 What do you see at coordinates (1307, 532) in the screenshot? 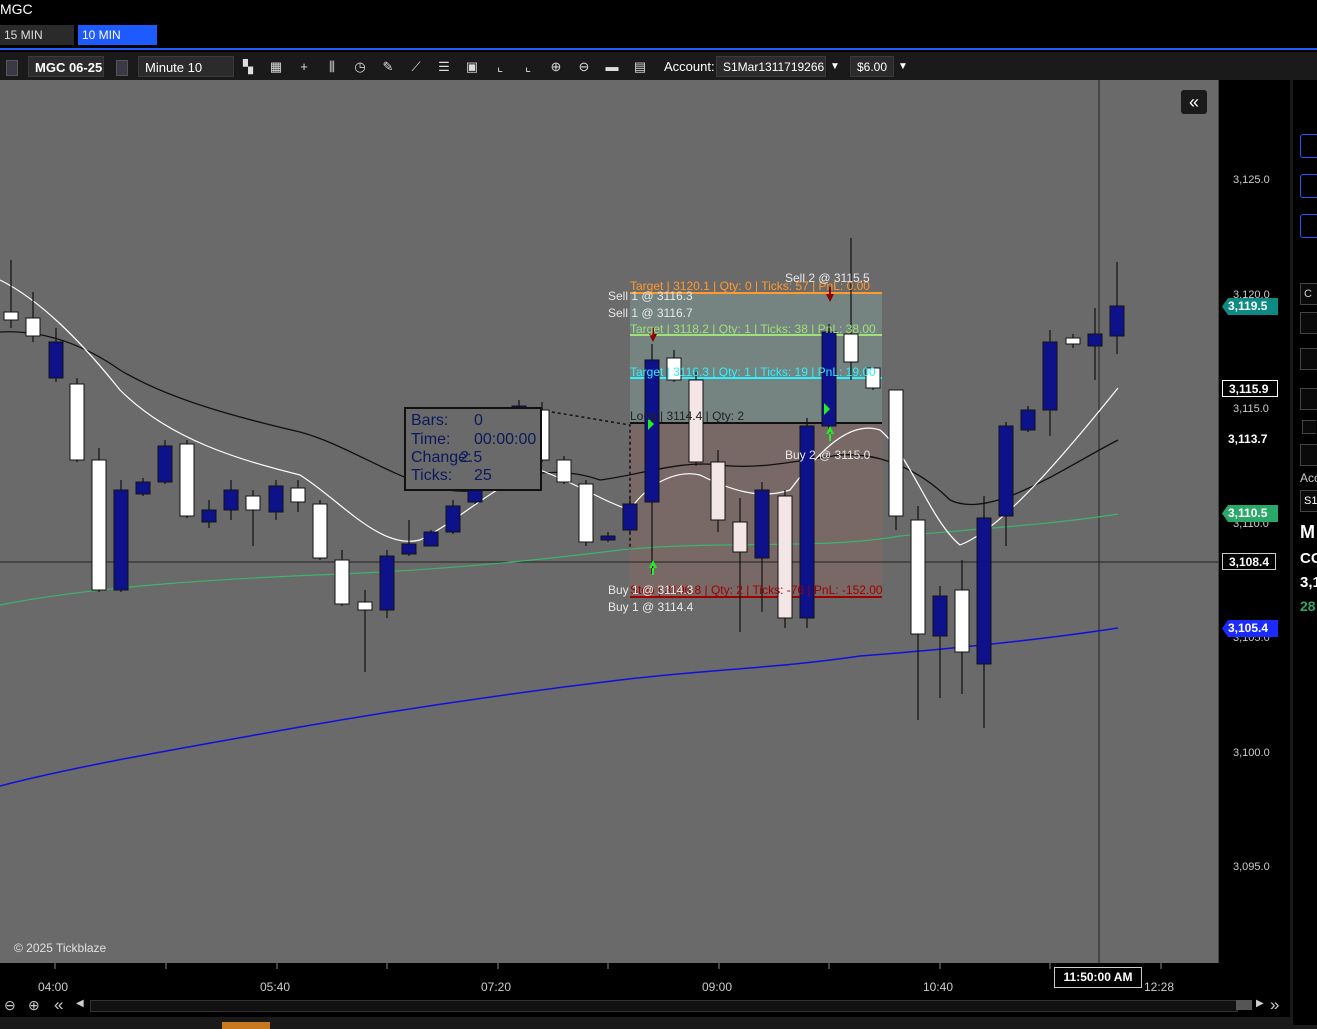
I see `panel-symbol: M` at bounding box center [1307, 532].